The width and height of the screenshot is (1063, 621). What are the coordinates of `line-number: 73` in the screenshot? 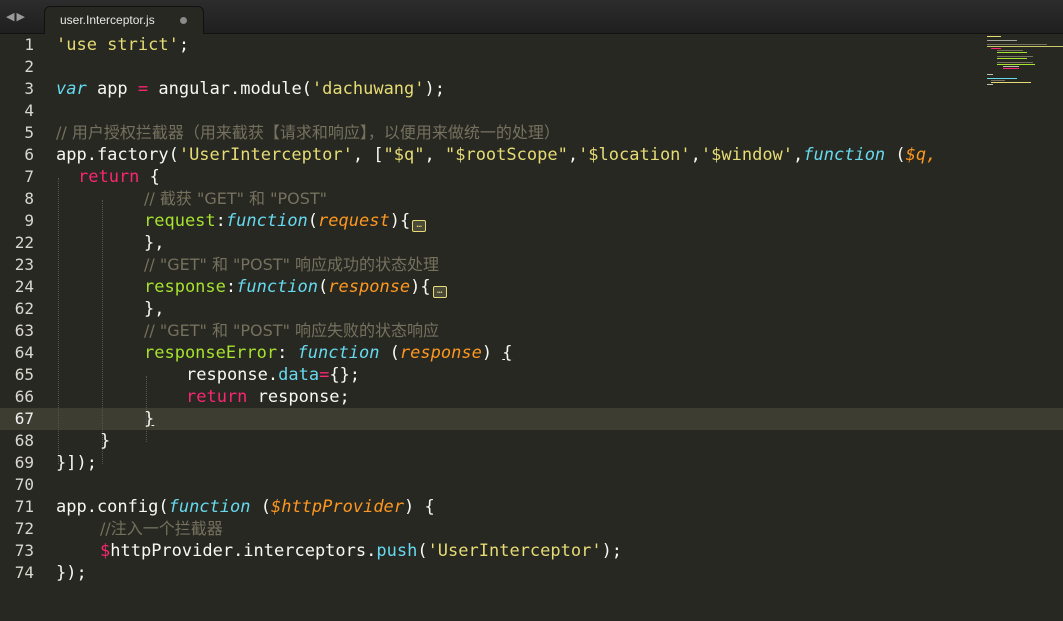 It's located at (24, 550).